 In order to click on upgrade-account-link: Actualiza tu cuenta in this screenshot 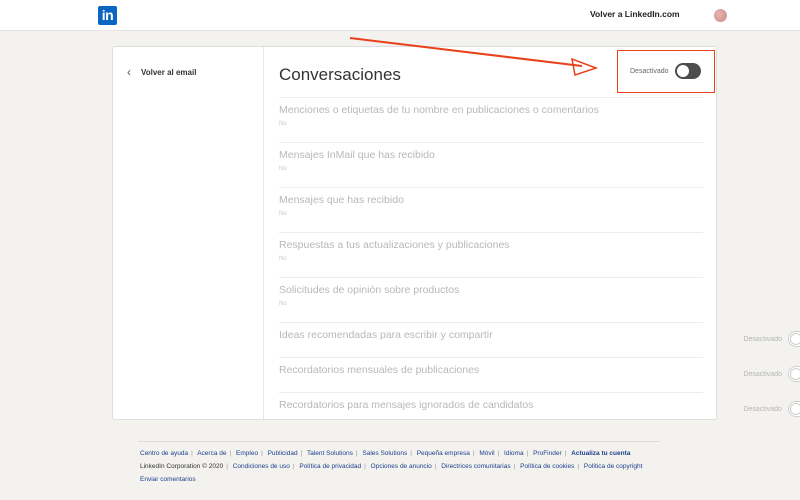, I will do `click(600, 453)`.